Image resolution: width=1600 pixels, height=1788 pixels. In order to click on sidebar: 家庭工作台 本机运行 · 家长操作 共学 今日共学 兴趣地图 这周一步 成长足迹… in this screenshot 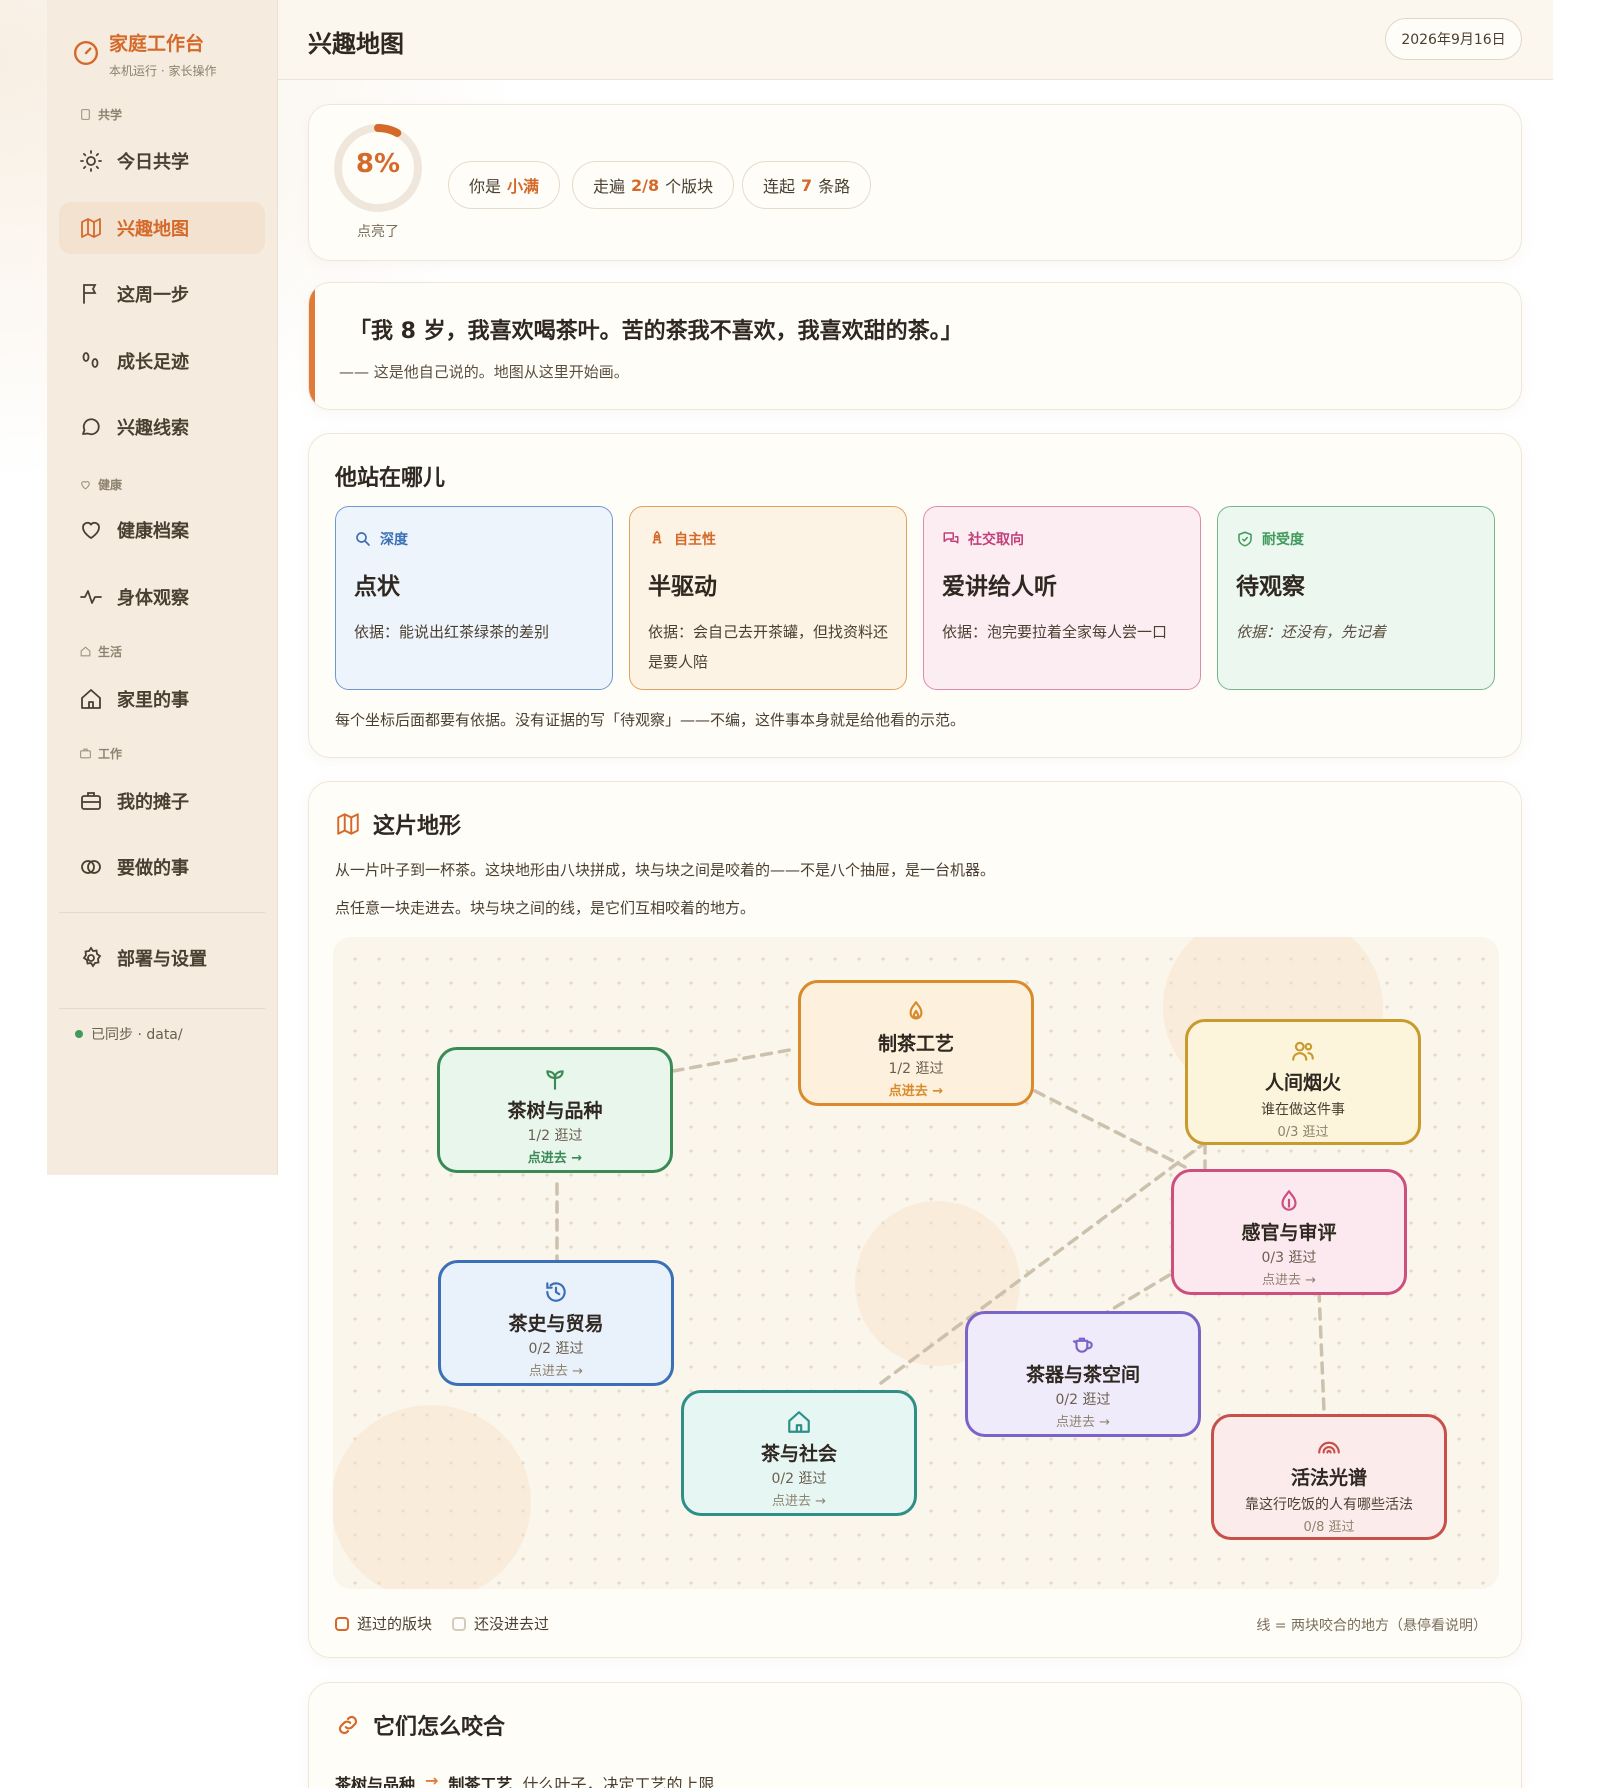, I will do `click(162, 587)`.